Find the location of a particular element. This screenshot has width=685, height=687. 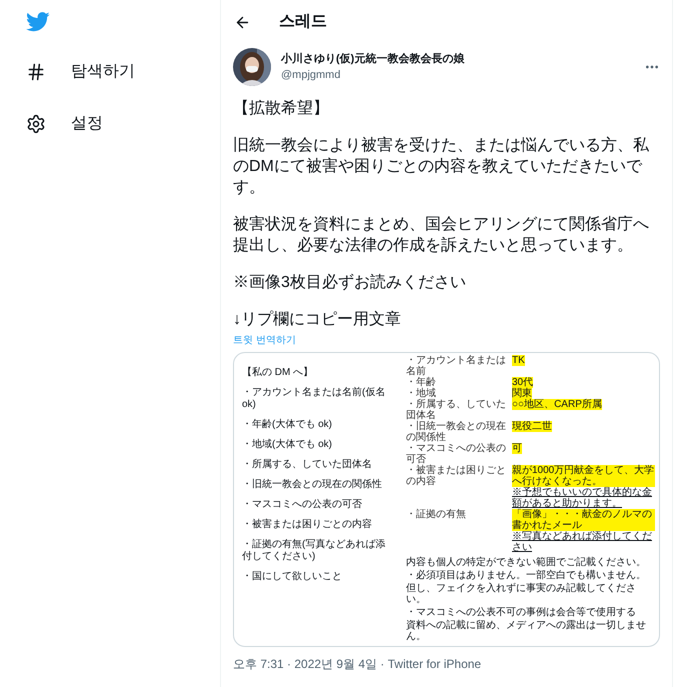

form-value: 30代 is located at coordinates (523, 382).